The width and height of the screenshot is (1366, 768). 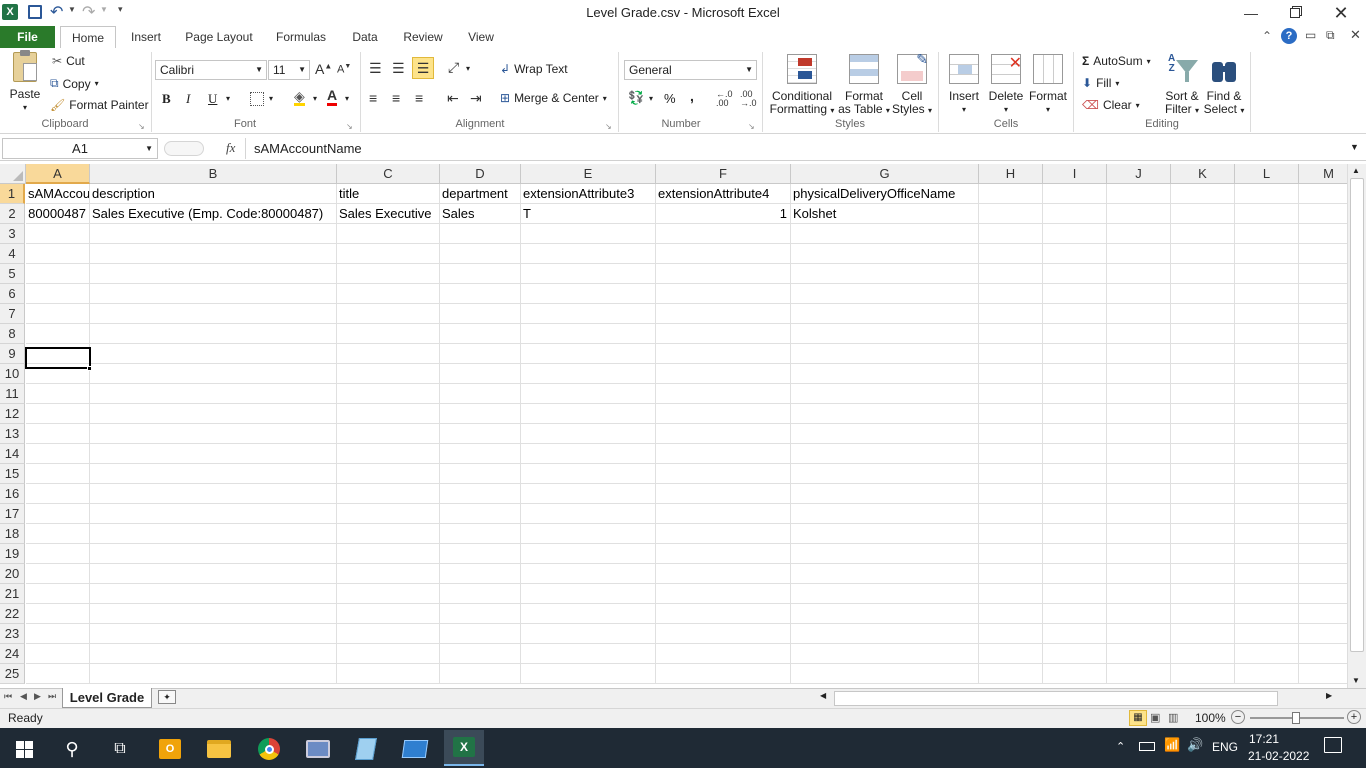 What do you see at coordinates (670, 98) in the screenshot?
I see `percent-button: %` at bounding box center [670, 98].